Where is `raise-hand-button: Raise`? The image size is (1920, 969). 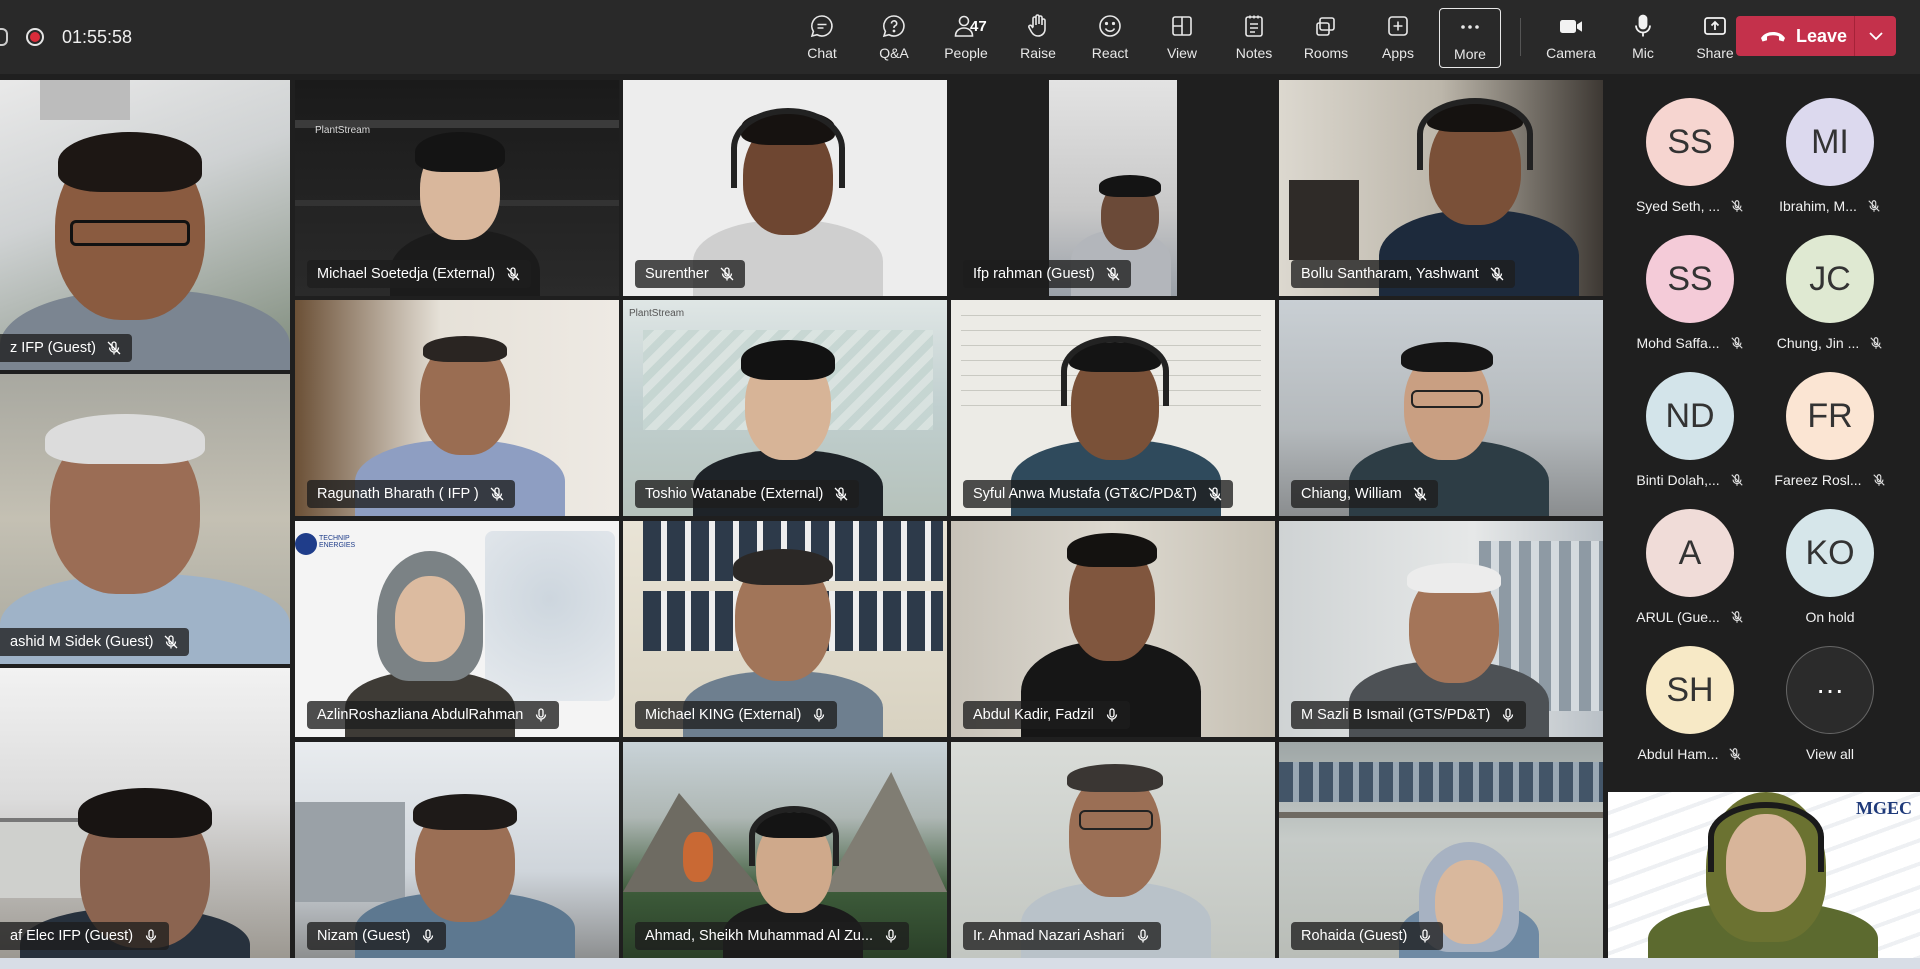
raise-hand-button: Raise is located at coordinates (1038, 38).